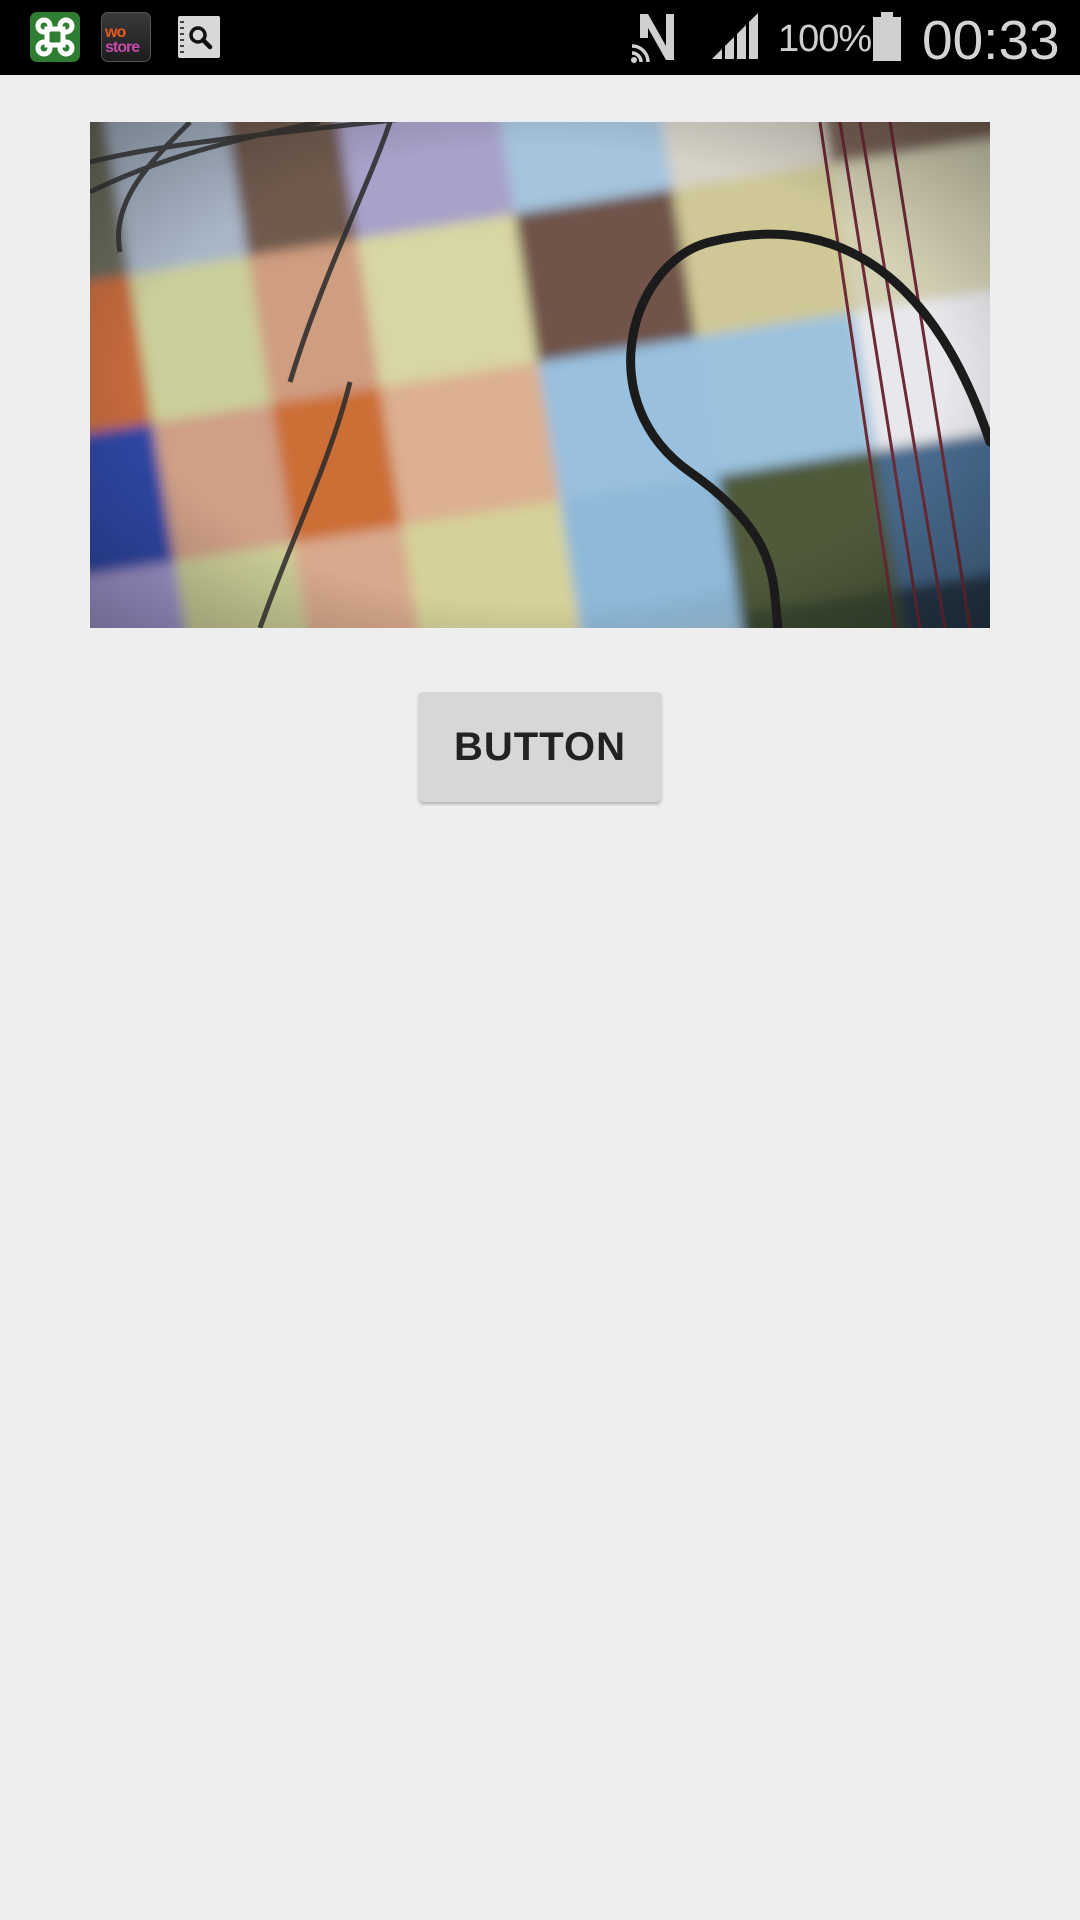 The image size is (1080, 1920). What do you see at coordinates (825, 39) in the screenshot?
I see `battery-percent: 100%` at bounding box center [825, 39].